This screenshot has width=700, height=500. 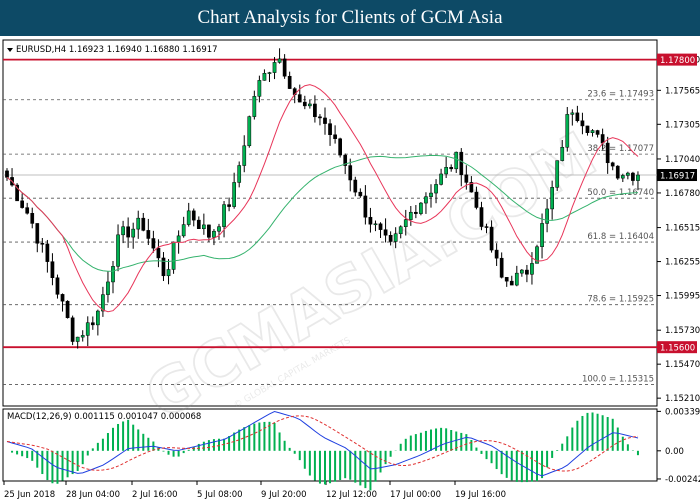 What do you see at coordinates (682, 160) in the screenshot?
I see `y-tick-label: 1.17040` at bounding box center [682, 160].